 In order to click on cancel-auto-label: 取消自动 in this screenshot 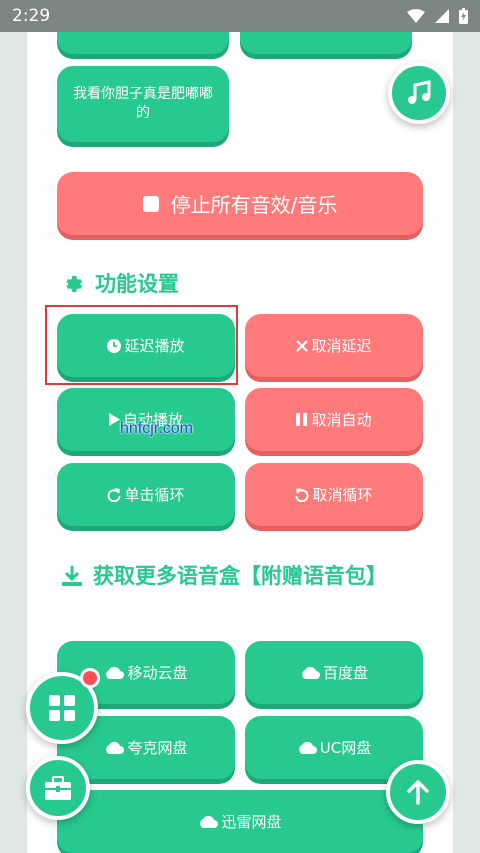, I will do `click(341, 420)`.